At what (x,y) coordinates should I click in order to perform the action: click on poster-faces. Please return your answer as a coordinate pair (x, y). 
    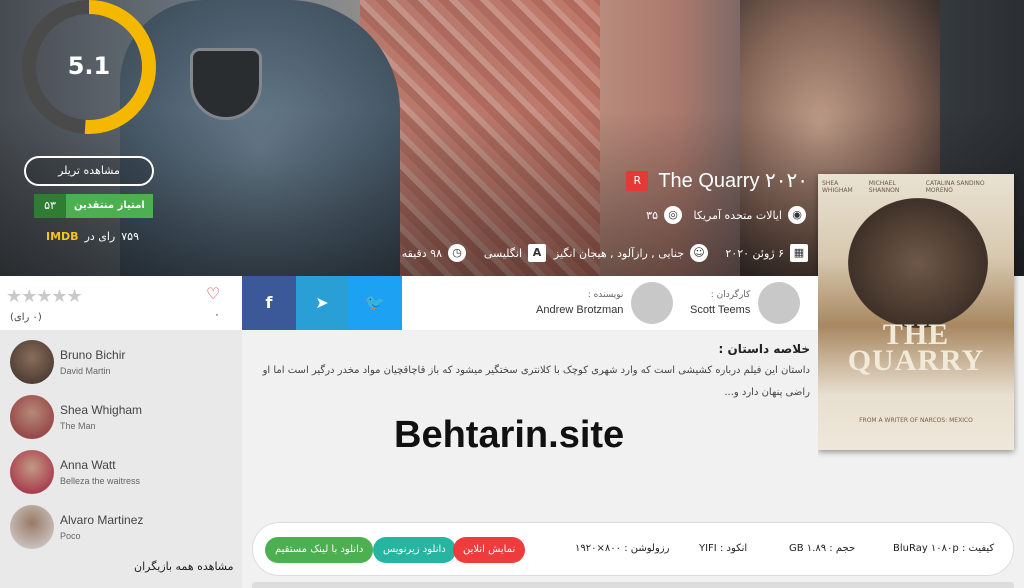
    Looking at the image, I should click on (918, 263).